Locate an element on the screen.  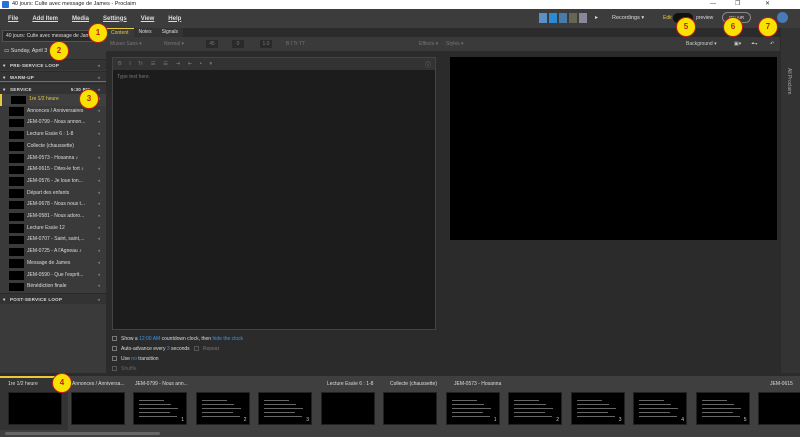
service-item: JEM-0576 - Je loue ton... ◂ is located at coordinates (53, 182).